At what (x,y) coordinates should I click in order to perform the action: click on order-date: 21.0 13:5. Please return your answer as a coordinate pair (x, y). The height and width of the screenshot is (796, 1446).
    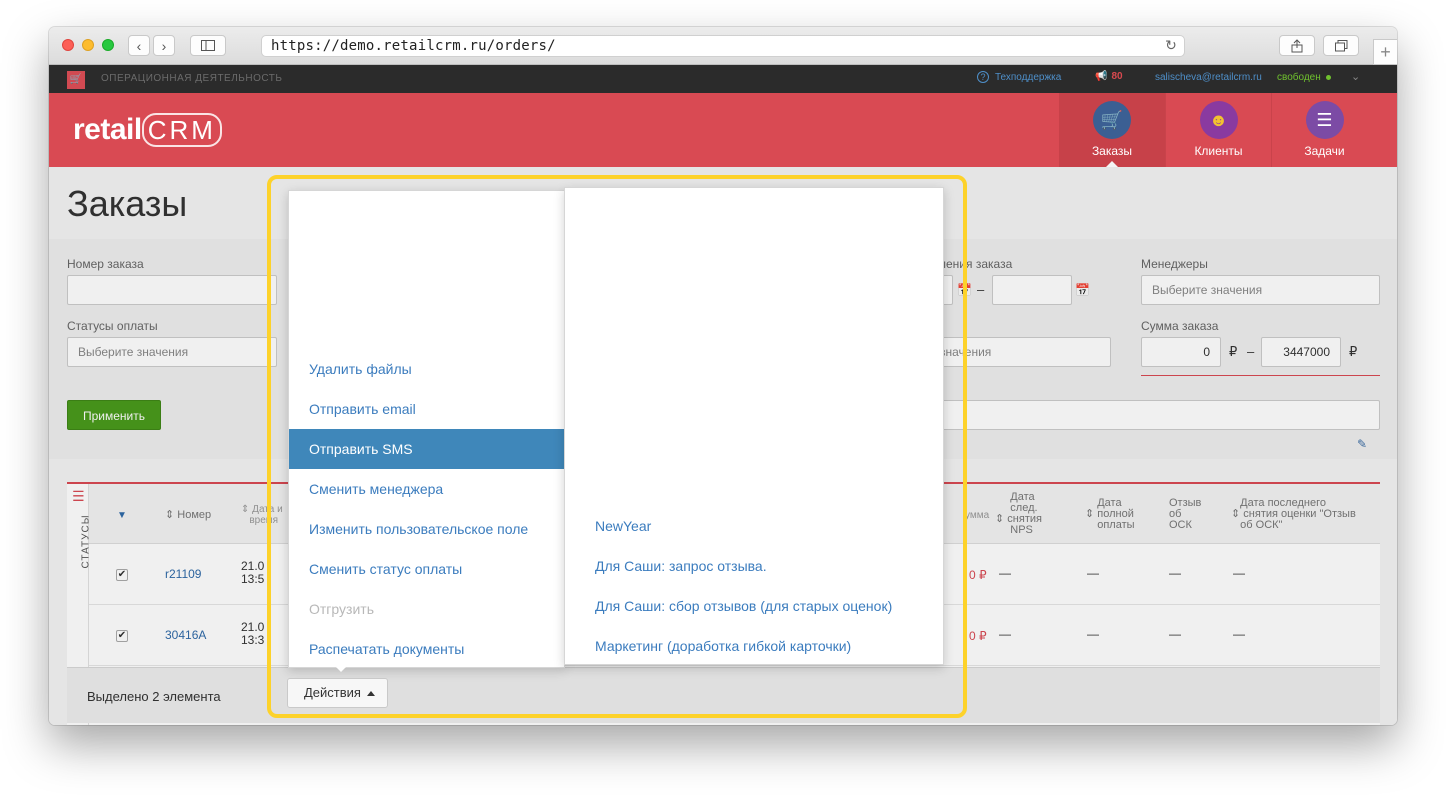
    Looking at the image, I should click on (252, 573).